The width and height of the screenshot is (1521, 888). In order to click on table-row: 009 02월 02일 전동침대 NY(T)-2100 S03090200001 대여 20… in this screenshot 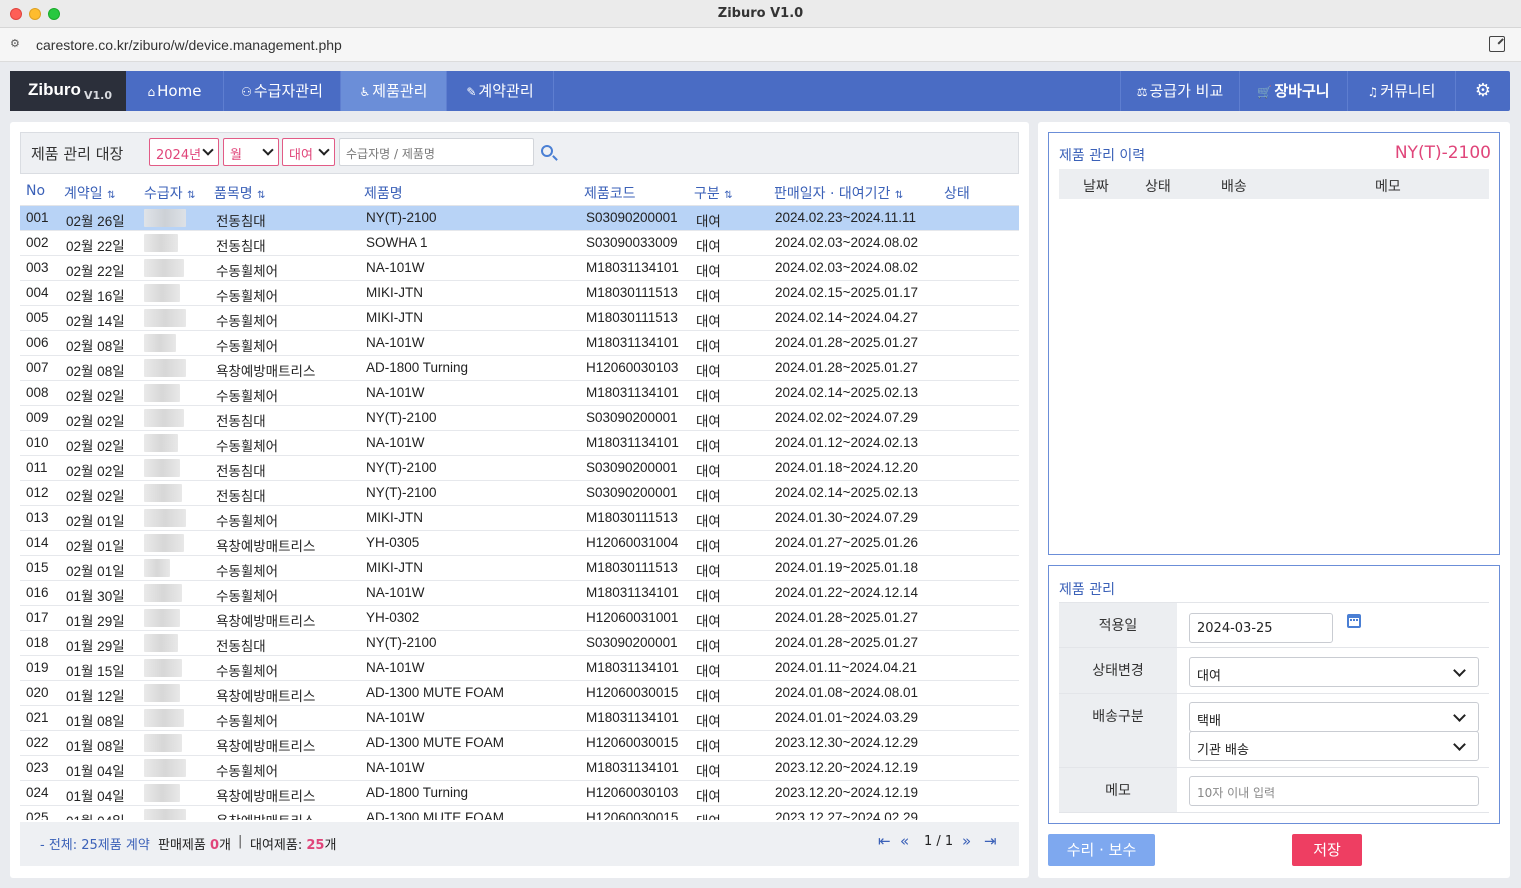, I will do `click(519, 418)`.